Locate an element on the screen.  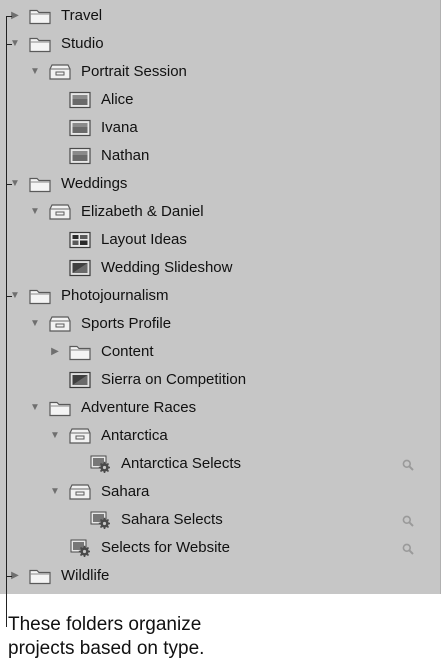
library-item-wedding-slideshow: Wedding Slideshow is located at coordinates (220, 268).